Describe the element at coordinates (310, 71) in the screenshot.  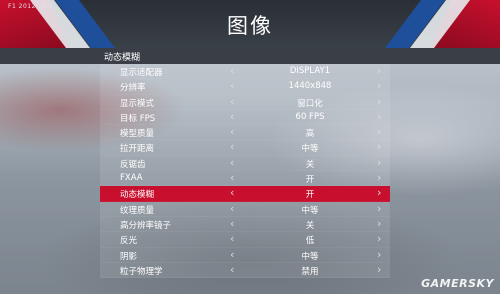
I see `setting-value: DISPLAY1` at that location.